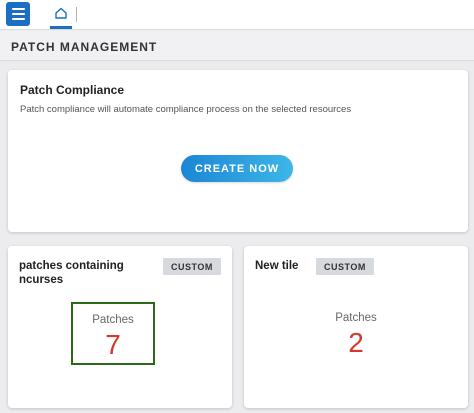 The height and width of the screenshot is (413, 474). I want to click on page-title: PATCH MANAGEMENT, so click(84, 47).